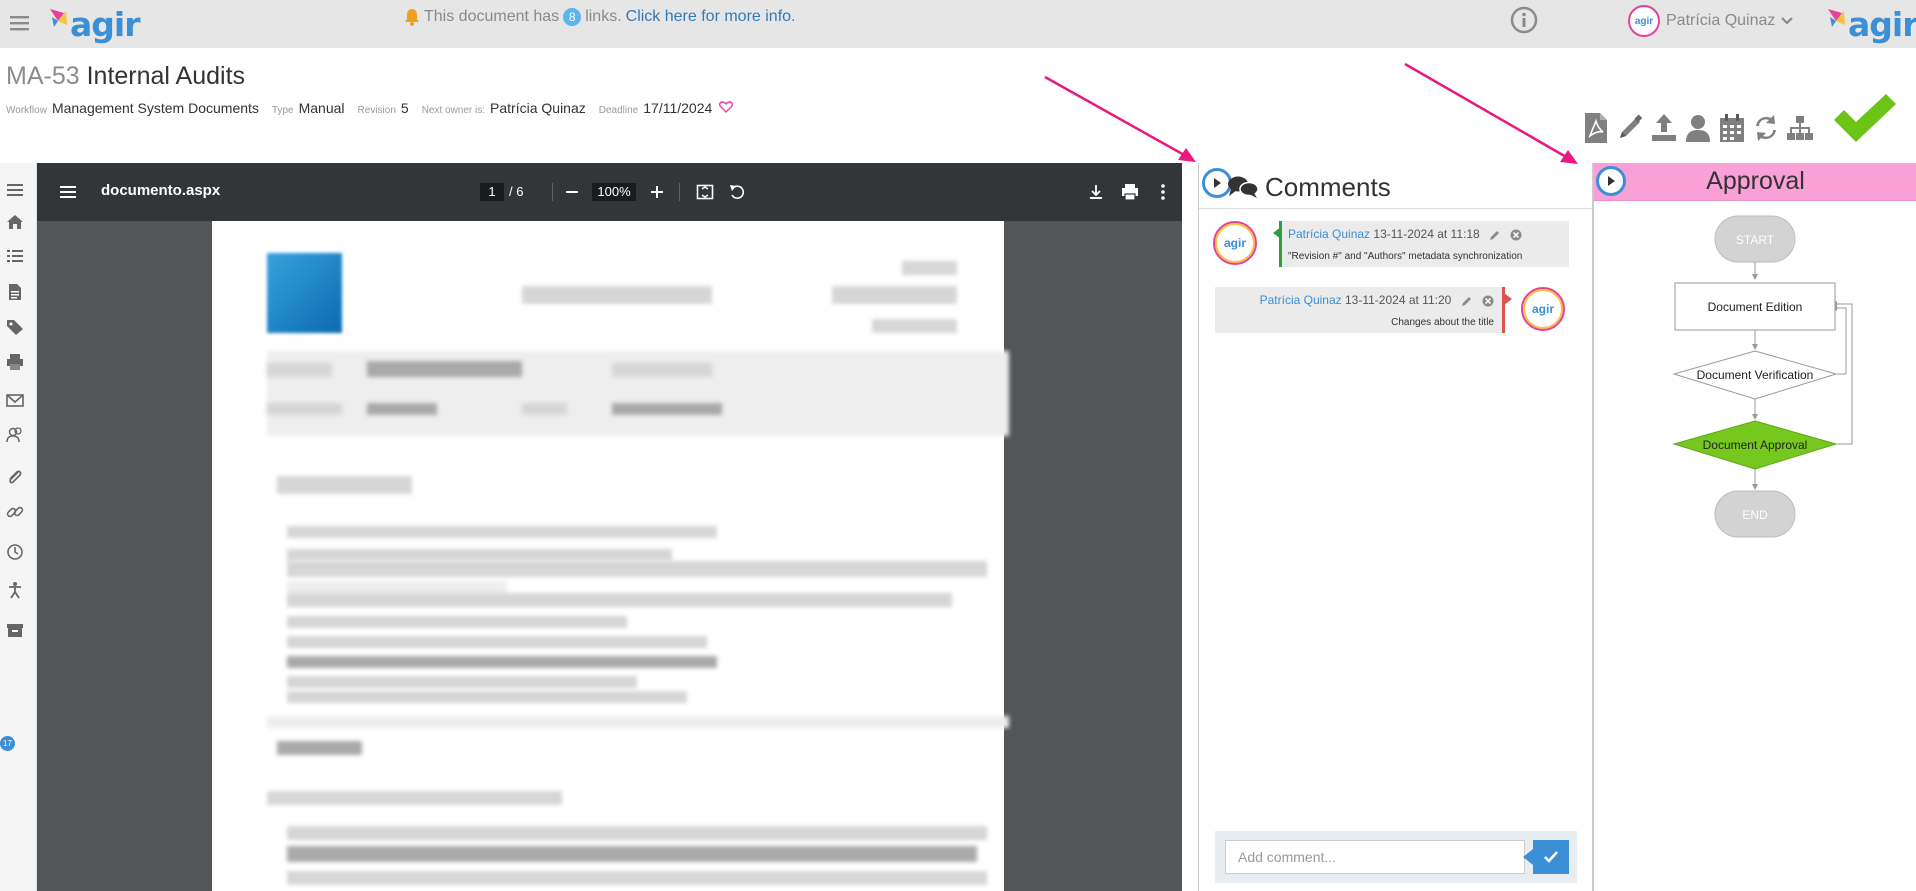  What do you see at coordinates (15, 630) in the screenshot?
I see `archive-icon` at bounding box center [15, 630].